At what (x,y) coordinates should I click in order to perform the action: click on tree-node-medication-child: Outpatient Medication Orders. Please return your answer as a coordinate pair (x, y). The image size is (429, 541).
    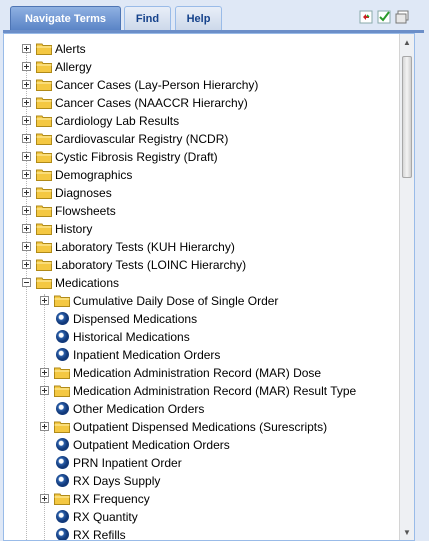
    Looking at the image, I should click on (201, 445).